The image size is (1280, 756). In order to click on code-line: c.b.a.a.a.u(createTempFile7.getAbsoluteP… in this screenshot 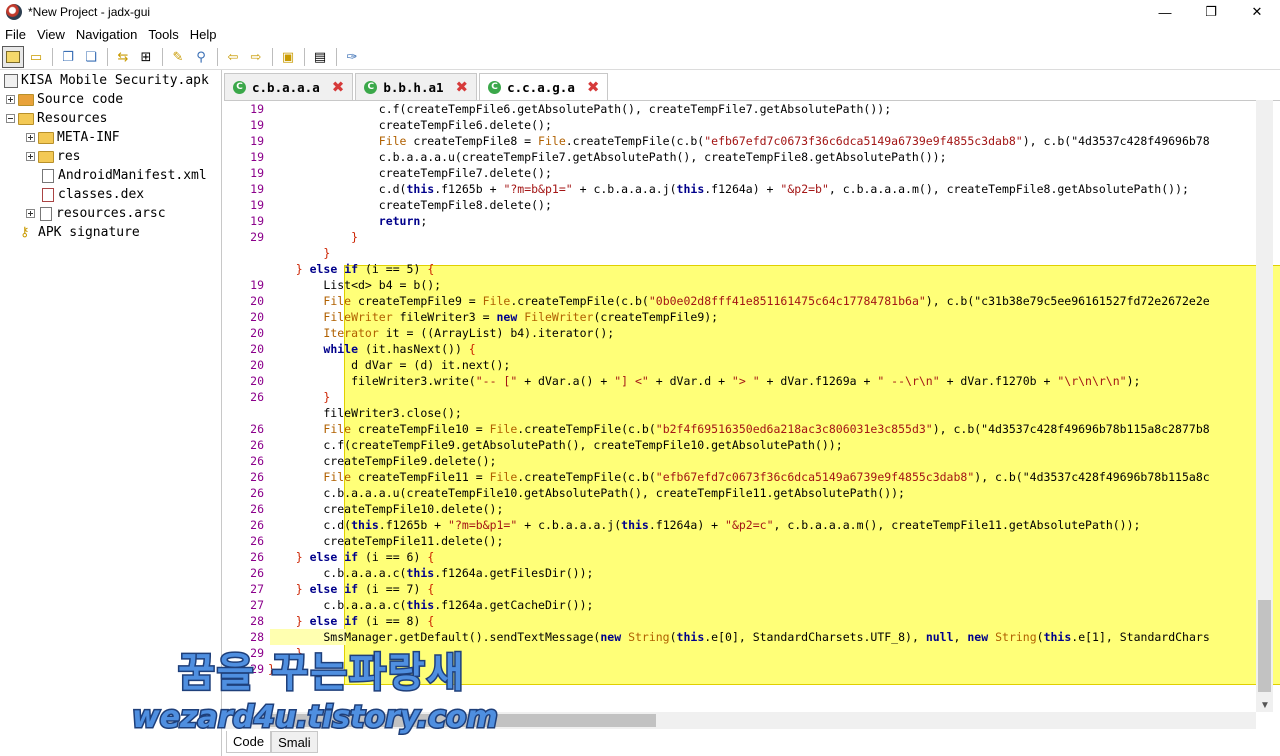, I will do `click(607, 157)`.